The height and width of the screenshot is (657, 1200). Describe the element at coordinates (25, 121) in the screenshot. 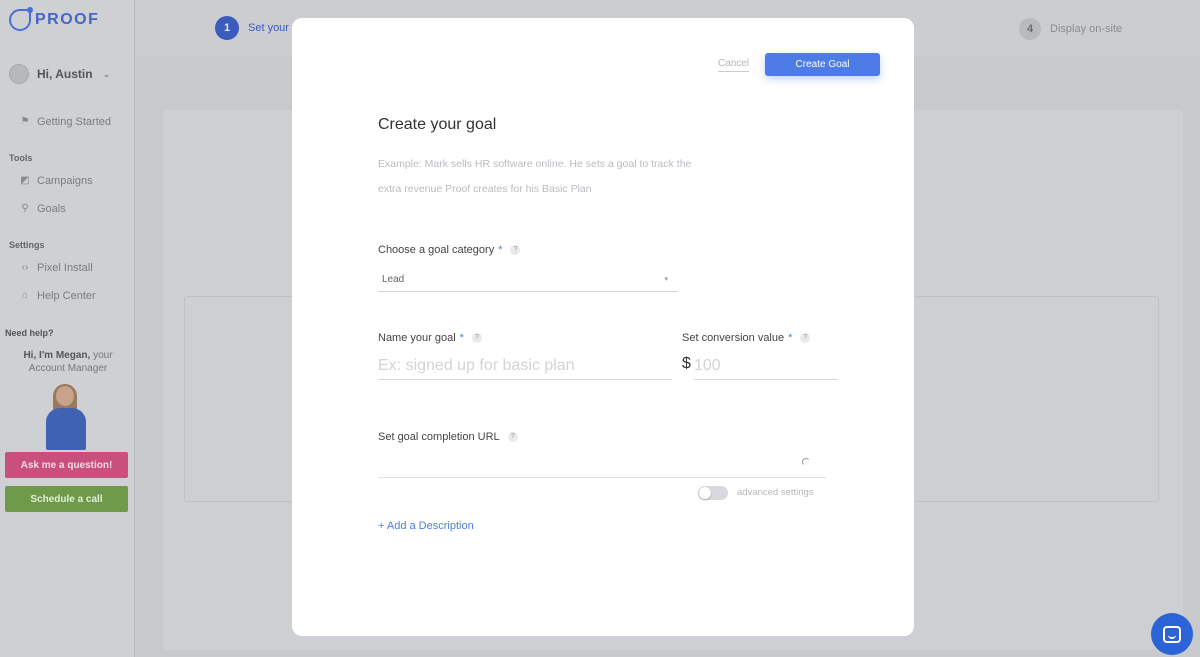

I see `rocket-icon: ⚑` at that location.